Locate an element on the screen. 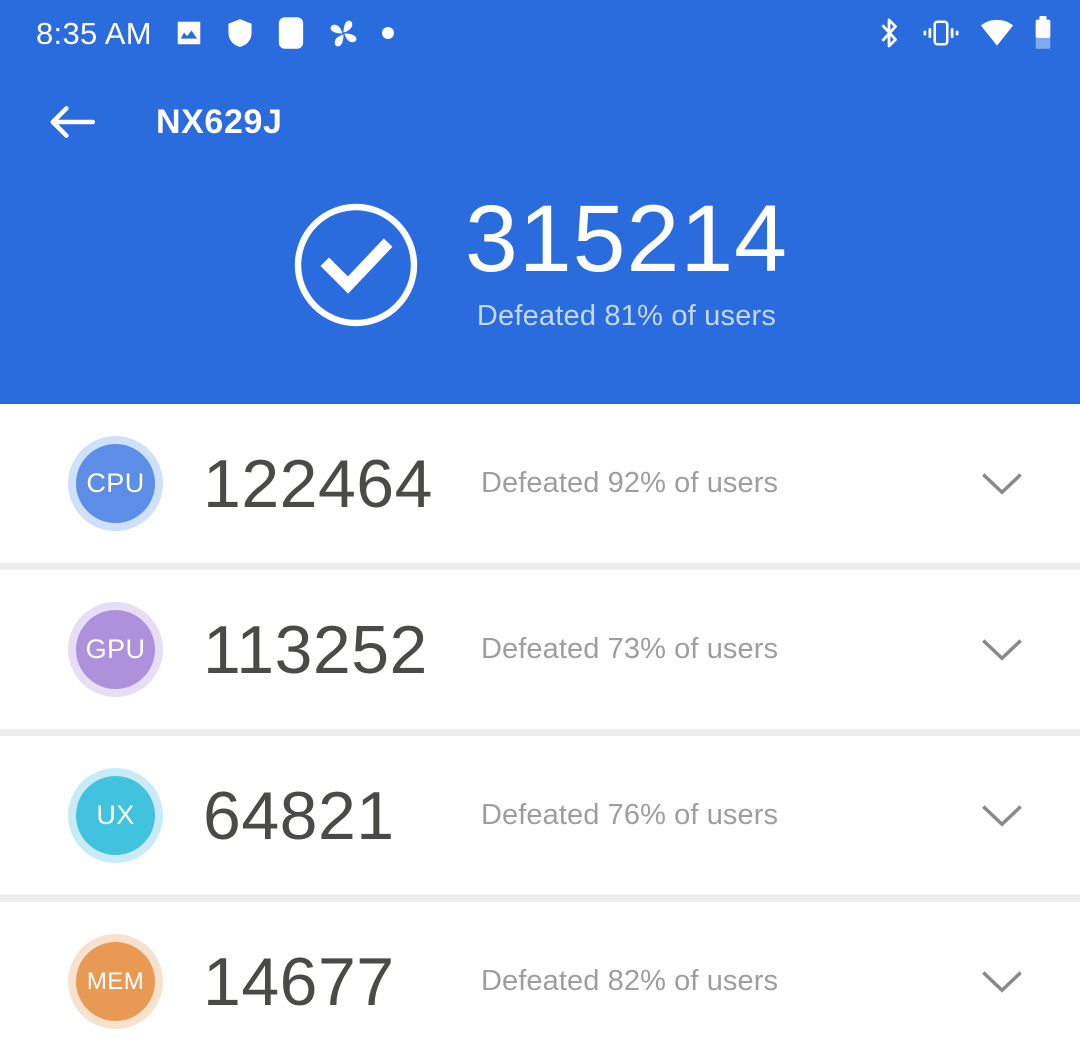  avatar: UX is located at coordinates (115, 815).